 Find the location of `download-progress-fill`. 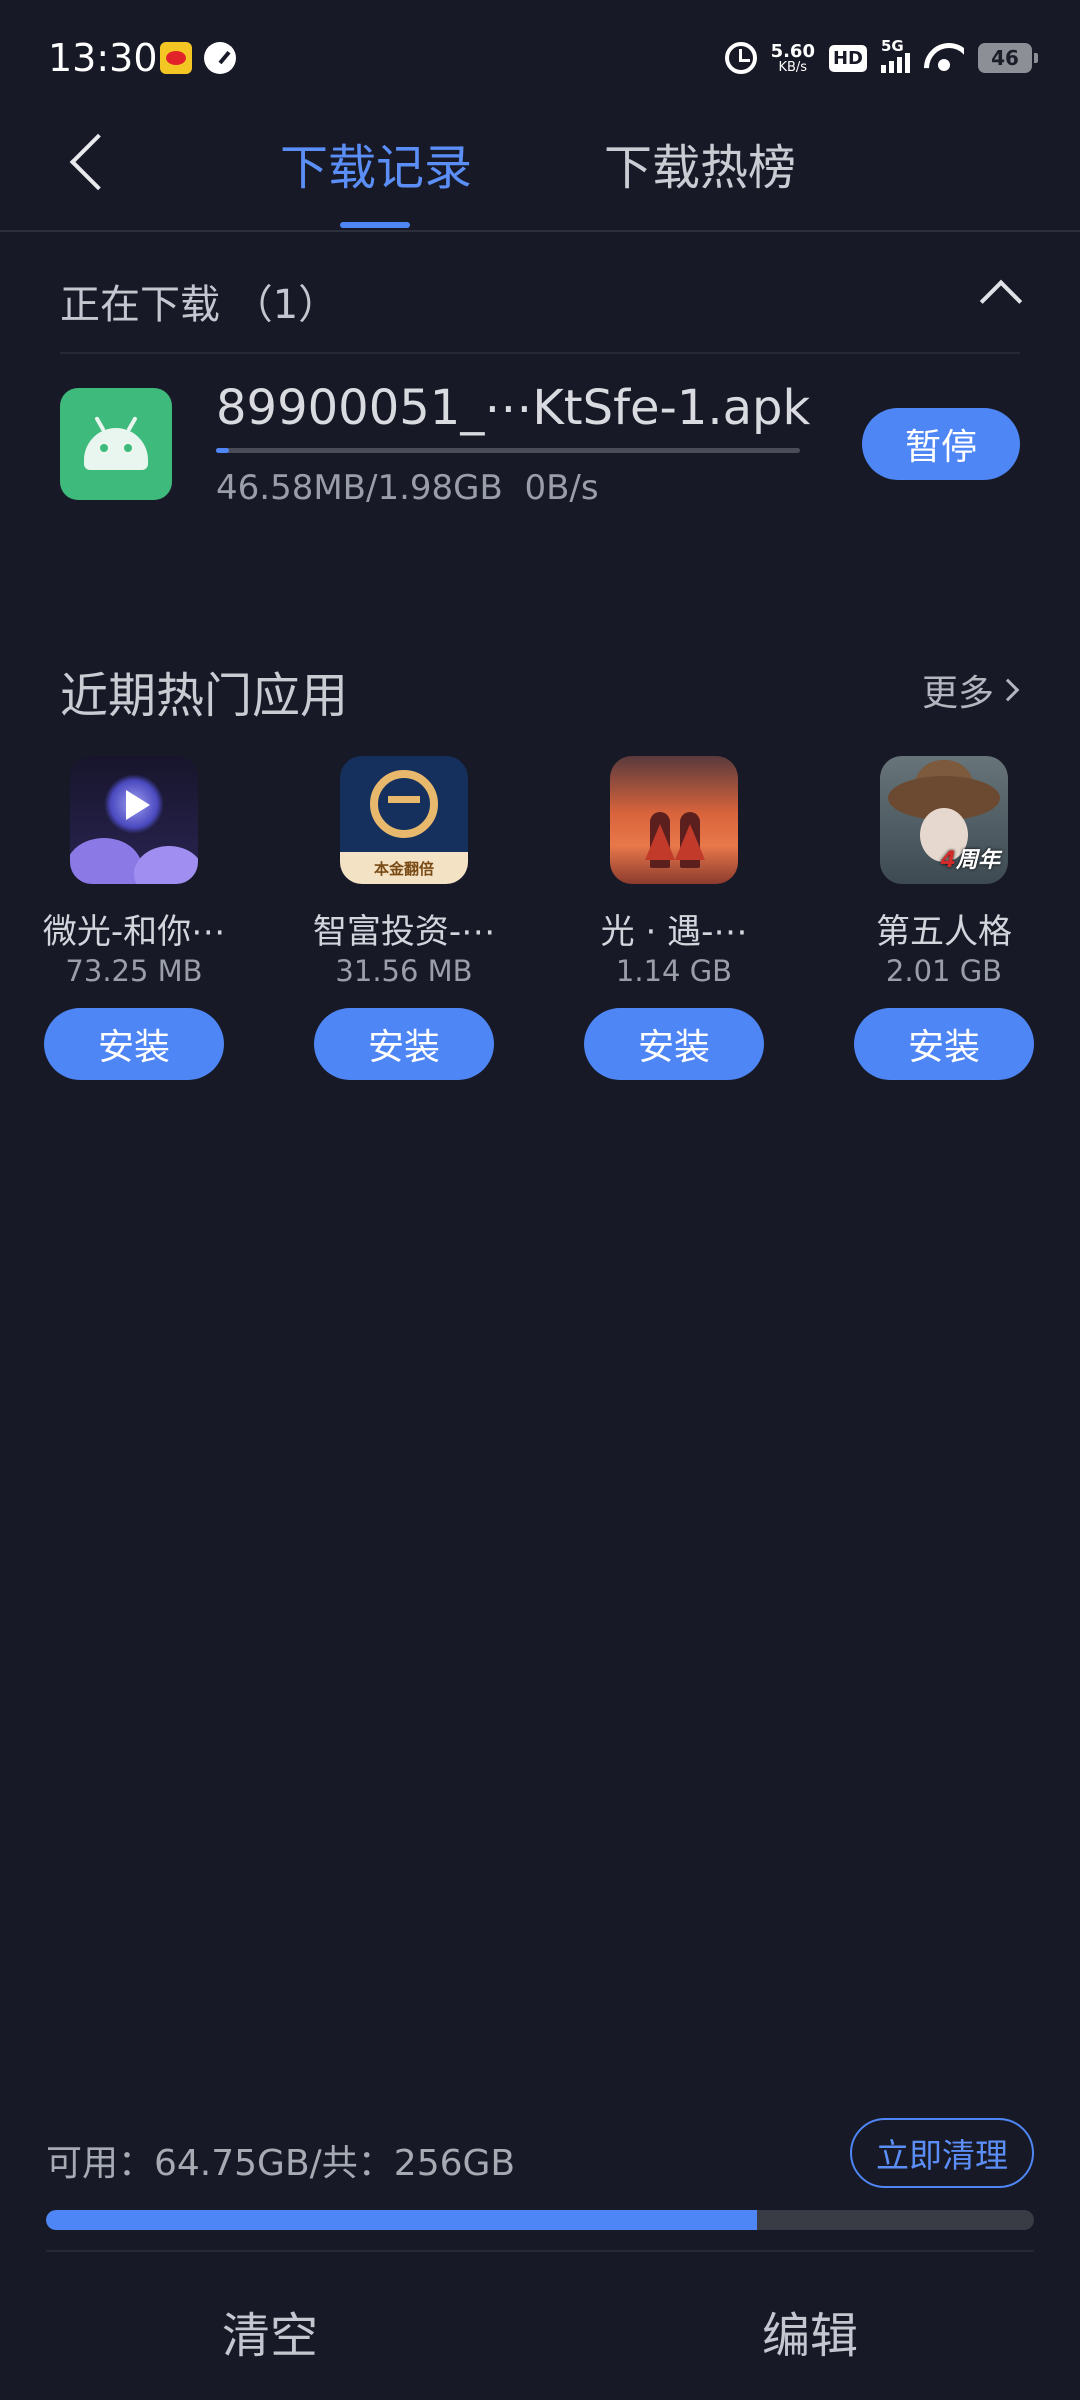

download-progress-fill is located at coordinates (223, 450).